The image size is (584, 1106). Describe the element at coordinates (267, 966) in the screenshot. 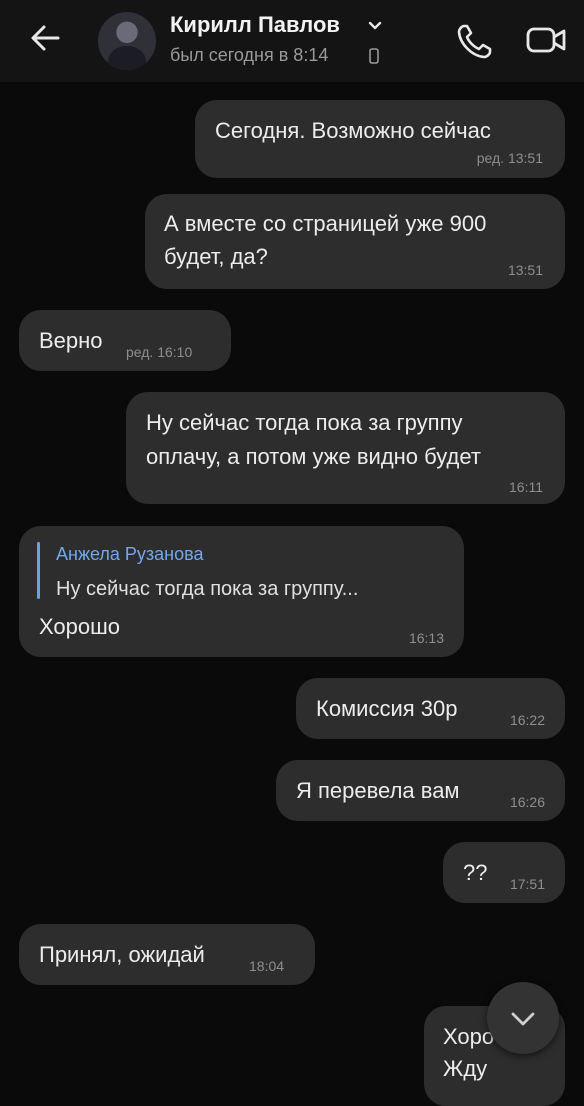

I see `message-time: 18:04` at that location.